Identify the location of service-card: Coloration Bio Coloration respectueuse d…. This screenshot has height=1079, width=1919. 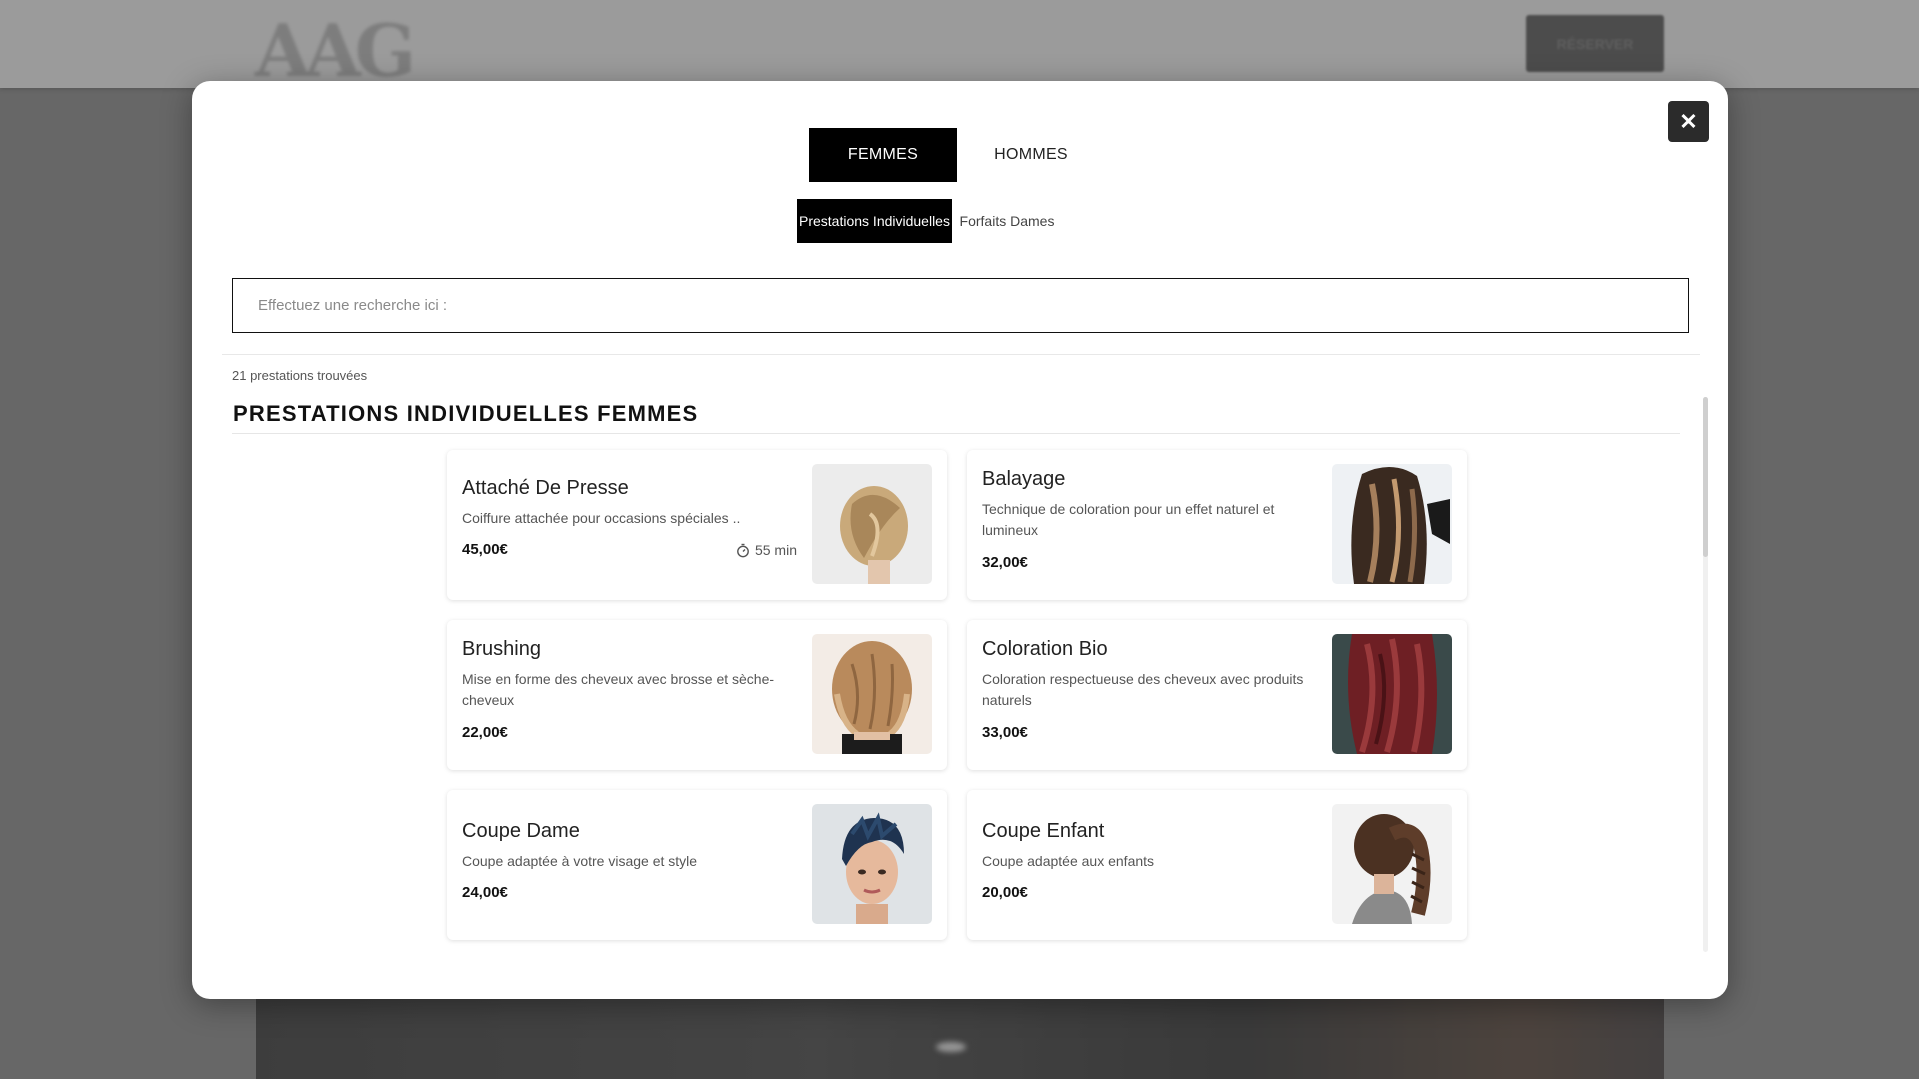
(1217, 695).